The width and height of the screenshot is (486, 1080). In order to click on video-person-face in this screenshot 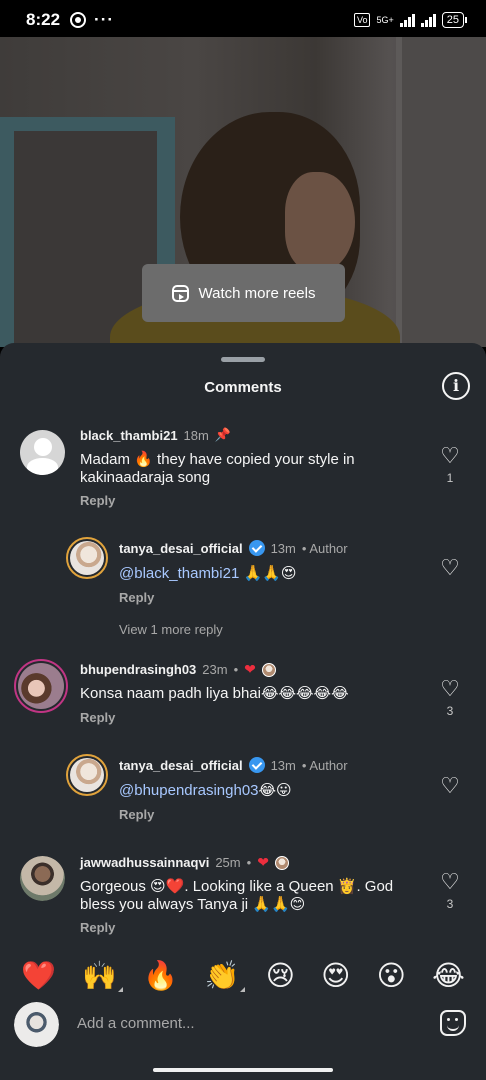, I will do `click(320, 222)`.